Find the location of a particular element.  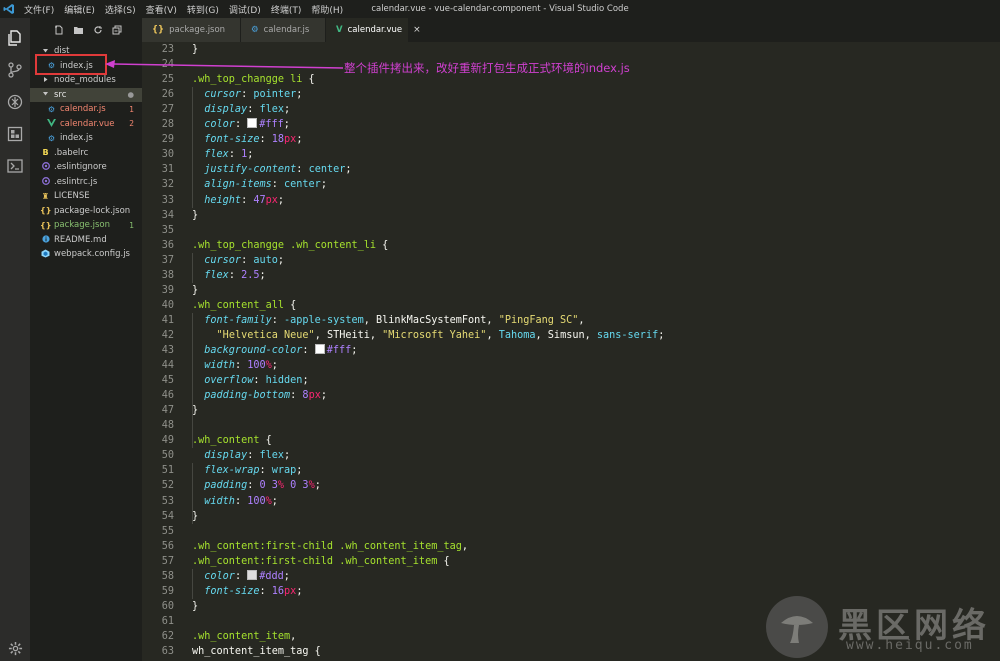

code-line: 48 is located at coordinates (167, 425).